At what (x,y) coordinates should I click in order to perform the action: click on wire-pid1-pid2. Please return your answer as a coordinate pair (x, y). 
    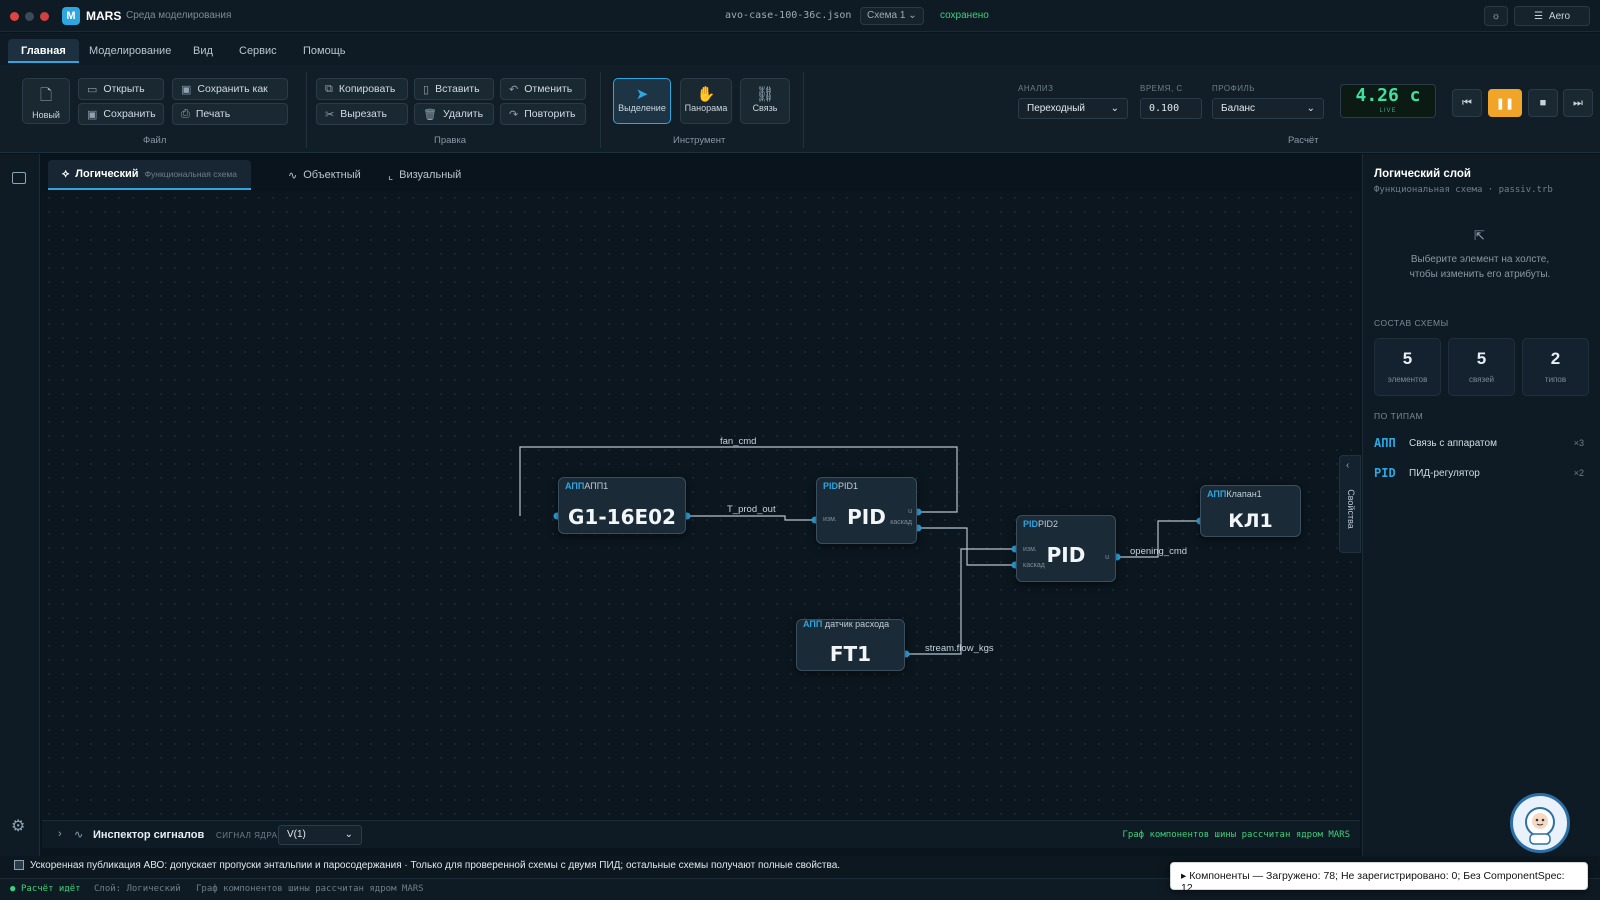
    Looking at the image, I should click on (966, 546).